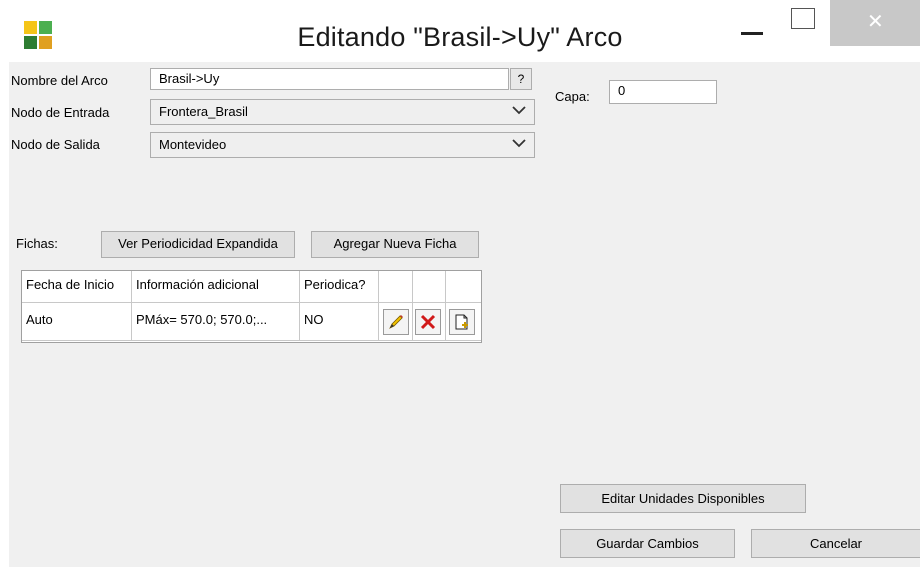 The image size is (920, 567). I want to click on add-document-icon, so click(461, 322).